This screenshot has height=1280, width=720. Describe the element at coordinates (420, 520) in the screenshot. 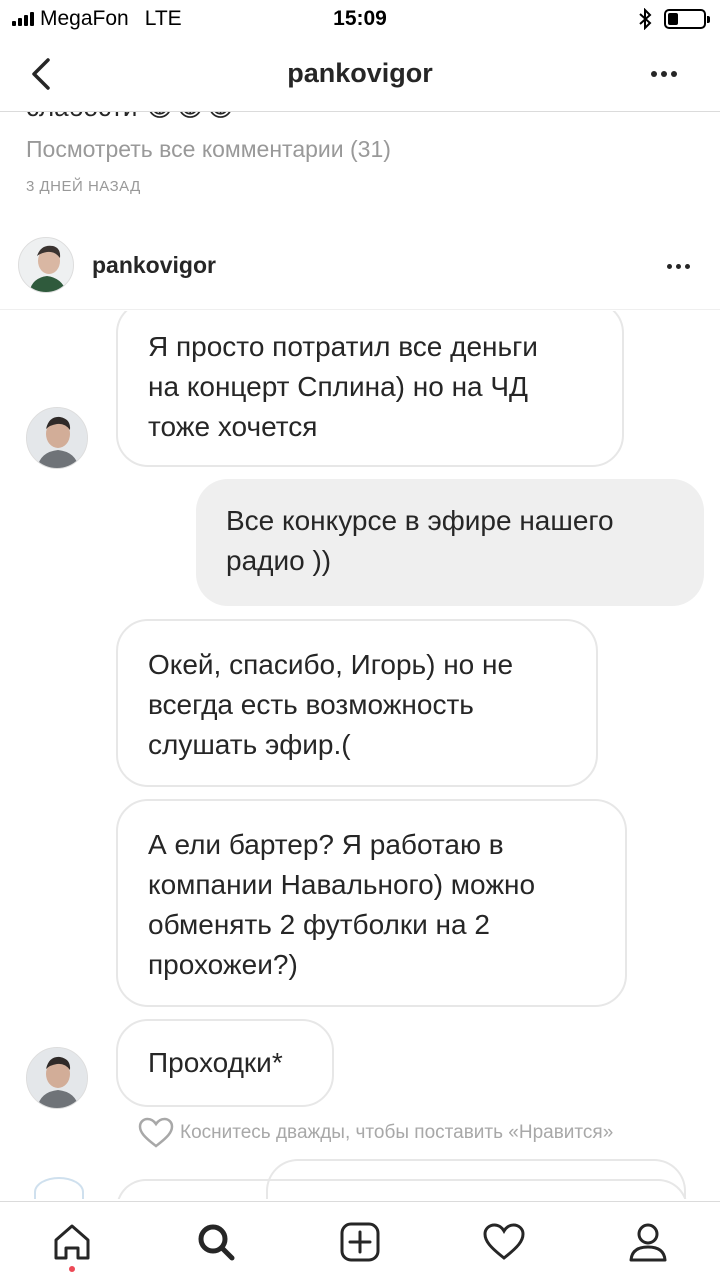

I see `message-line: Все конкурсе в эфире нашего` at that location.